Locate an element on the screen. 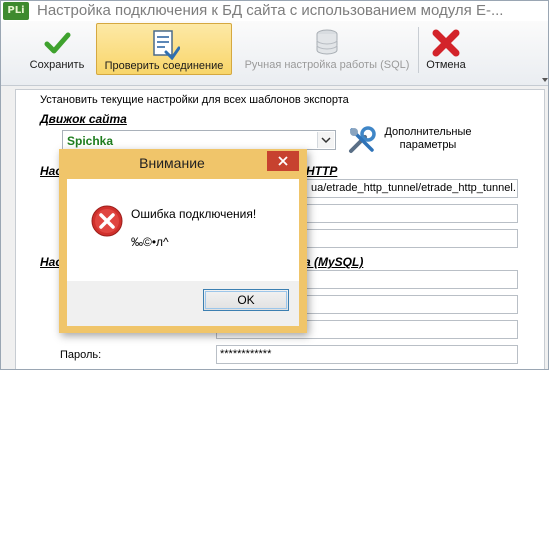 The width and height of the screenshot is (549, 541). dialog-close-button is located at coordinates (283, 161).